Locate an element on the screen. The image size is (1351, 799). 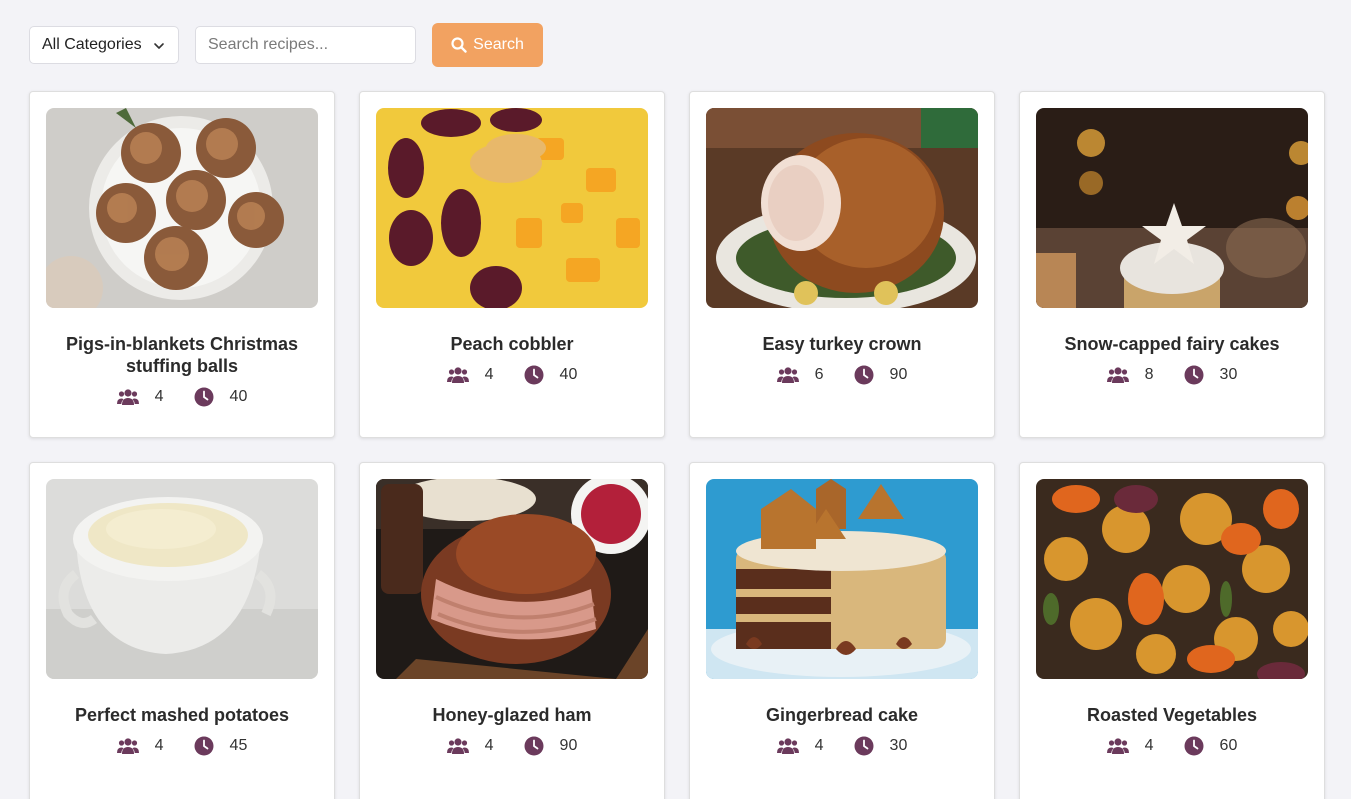
recipe-card: Peach cobbler 4 40 is located at coordinates (512, 264).